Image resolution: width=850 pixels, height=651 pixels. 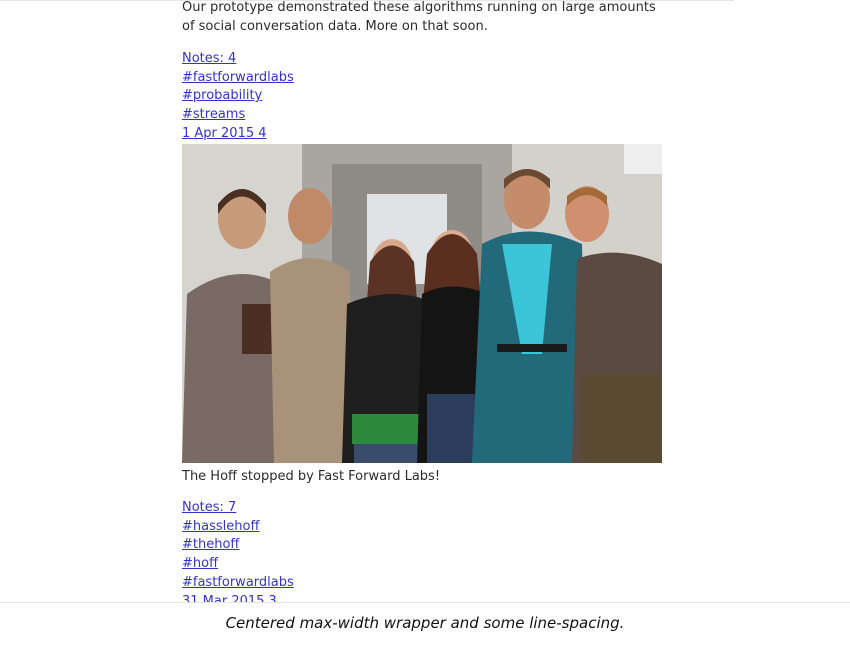 I want to click on tag-link-fastforwardlabs: #fastforwardlabs, so click(x=238, y=78).